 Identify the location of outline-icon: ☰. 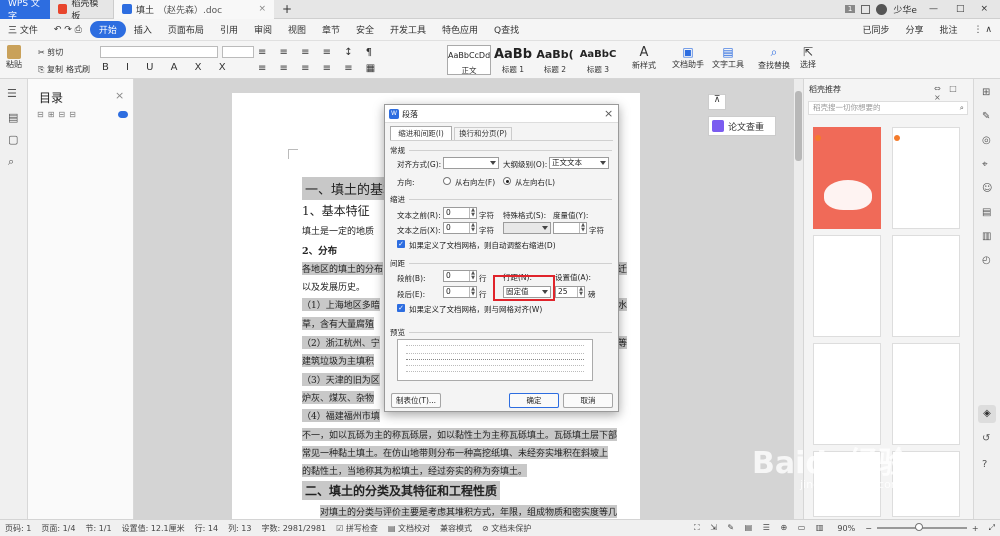
(12, 93).